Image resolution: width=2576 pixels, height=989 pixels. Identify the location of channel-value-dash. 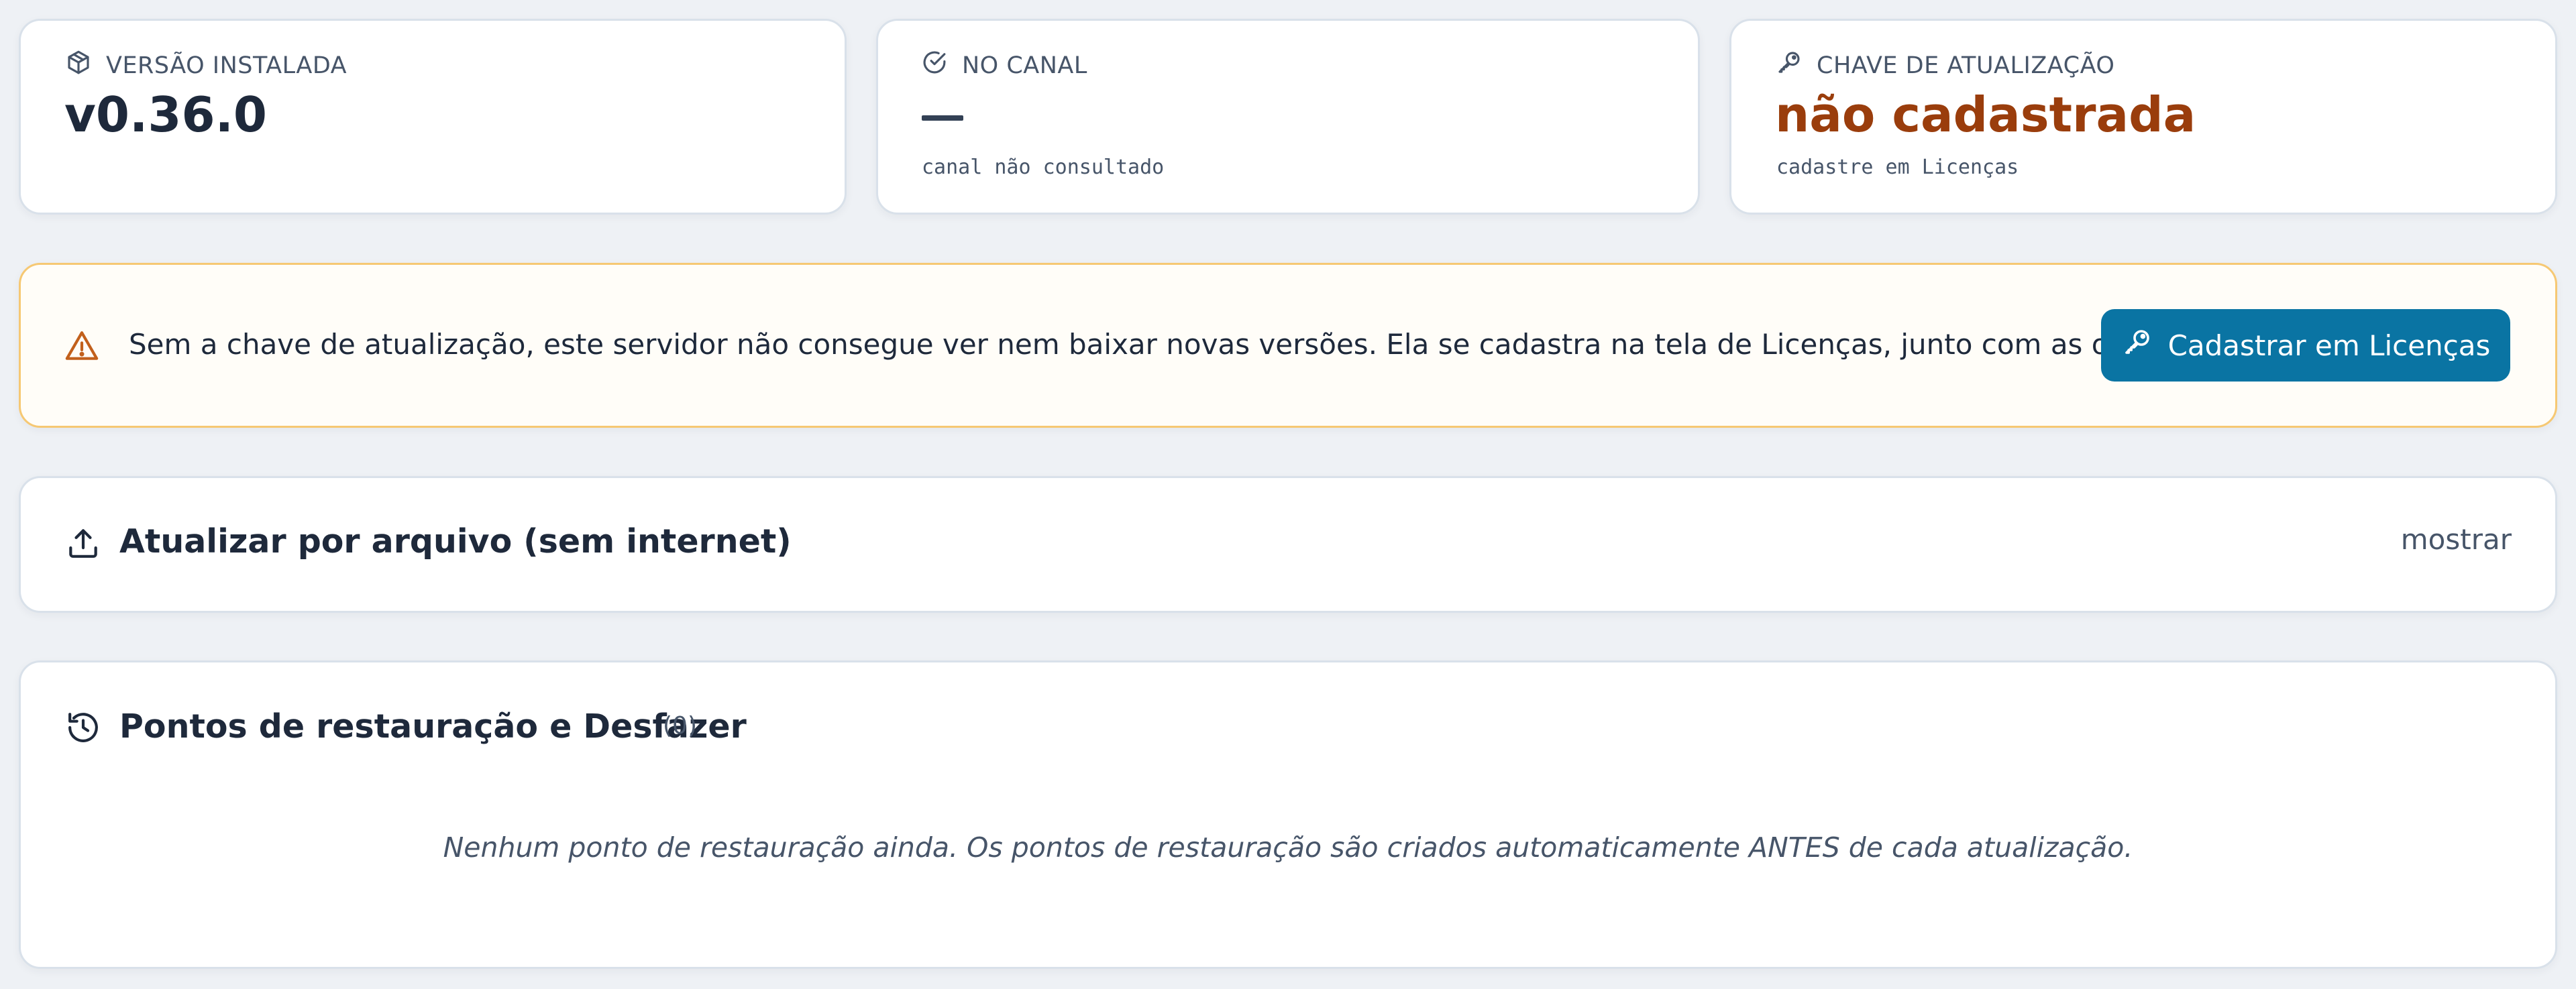
(942, 118).